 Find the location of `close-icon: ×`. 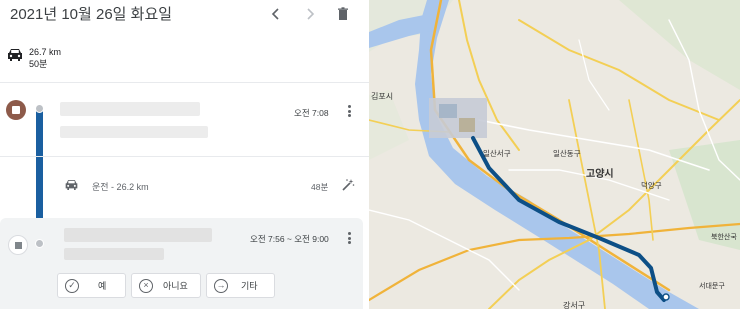

close-icon: × is located at coordinates (146, 285).